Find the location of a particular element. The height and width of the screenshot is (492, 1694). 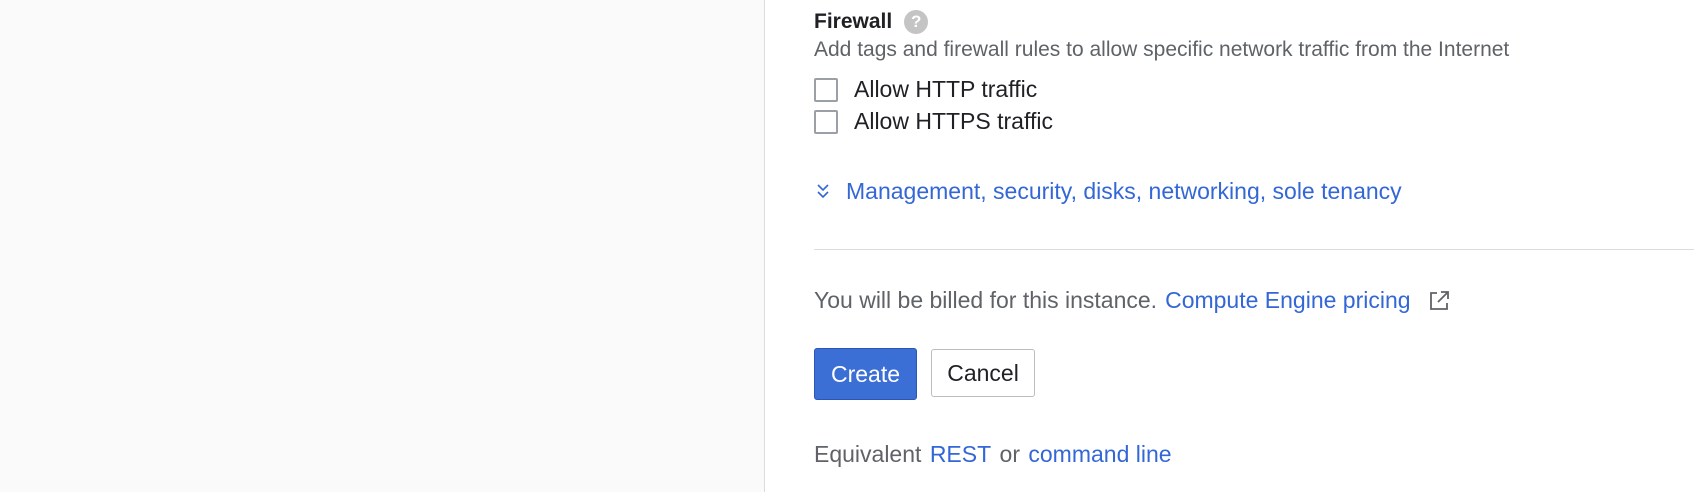

allow-http-label: Allow HTTP traffic is located at coordinates (945, 89).